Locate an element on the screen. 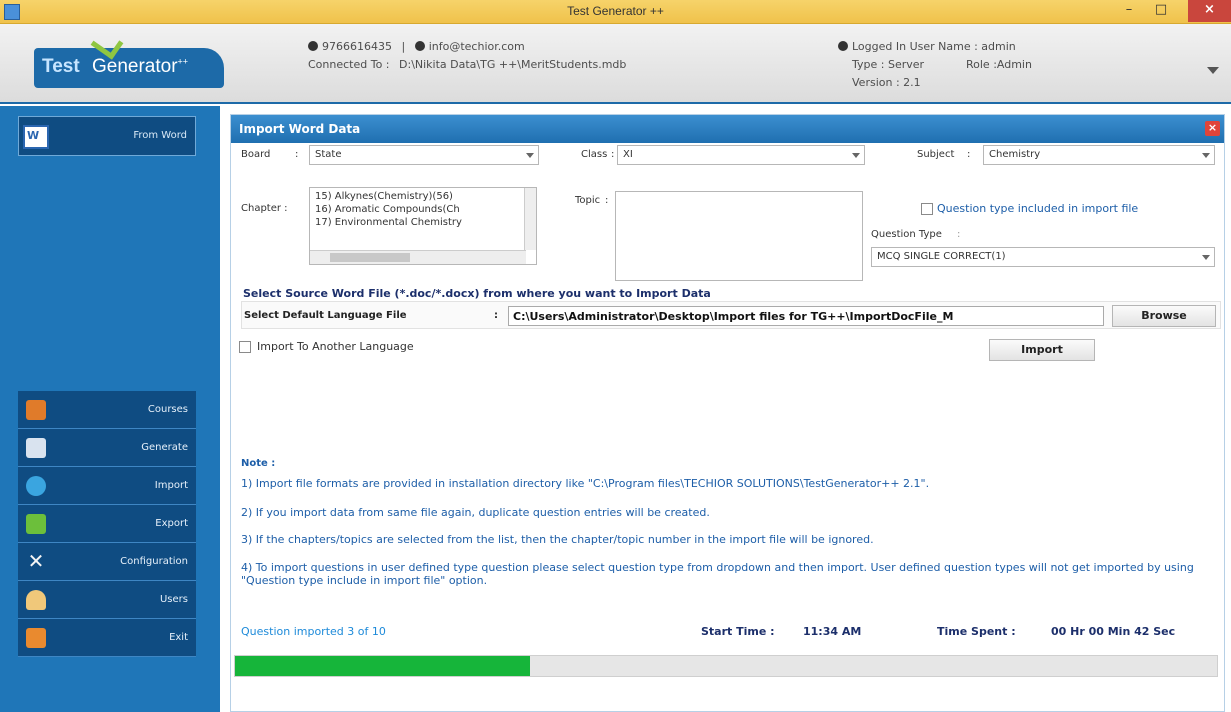  logo-text-test: Test is located at coordinates (61, 66).